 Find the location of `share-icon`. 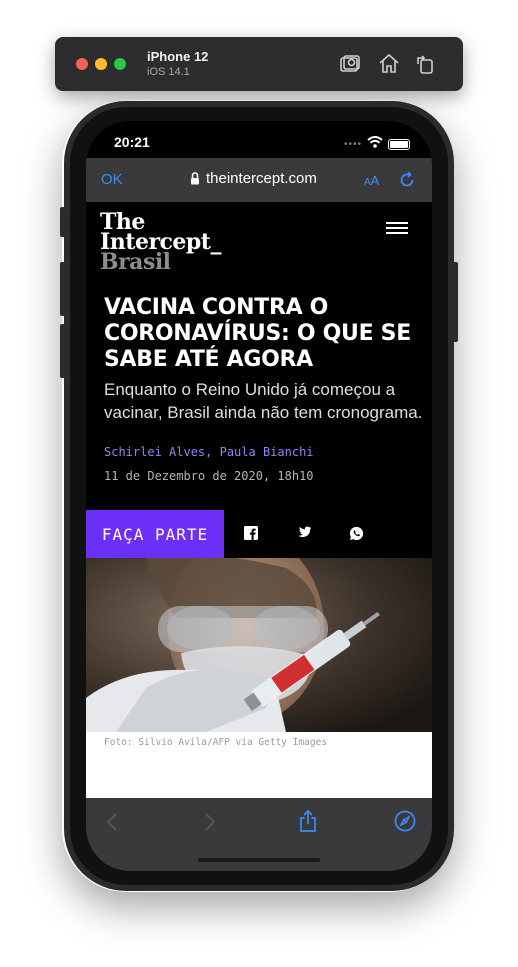

share-icon is located at coordinates (308, 823).